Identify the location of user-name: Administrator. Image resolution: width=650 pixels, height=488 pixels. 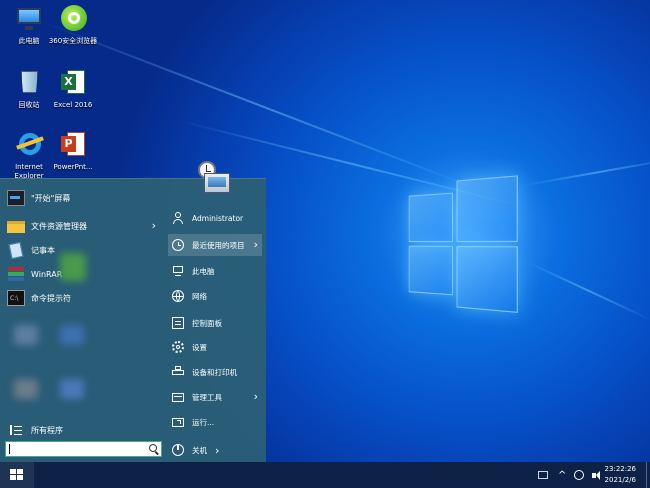
(218, 218).